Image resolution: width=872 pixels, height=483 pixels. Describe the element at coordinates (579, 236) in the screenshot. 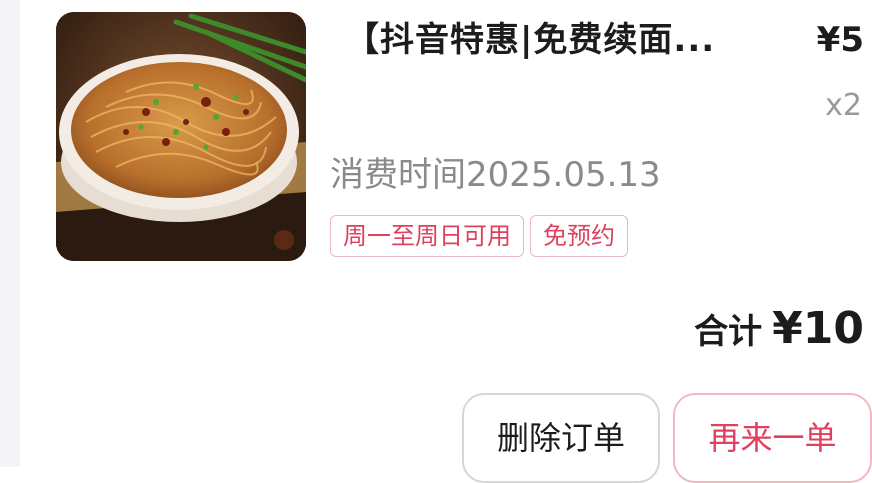

I see `tag-no-reservation: 免预约` at that location.